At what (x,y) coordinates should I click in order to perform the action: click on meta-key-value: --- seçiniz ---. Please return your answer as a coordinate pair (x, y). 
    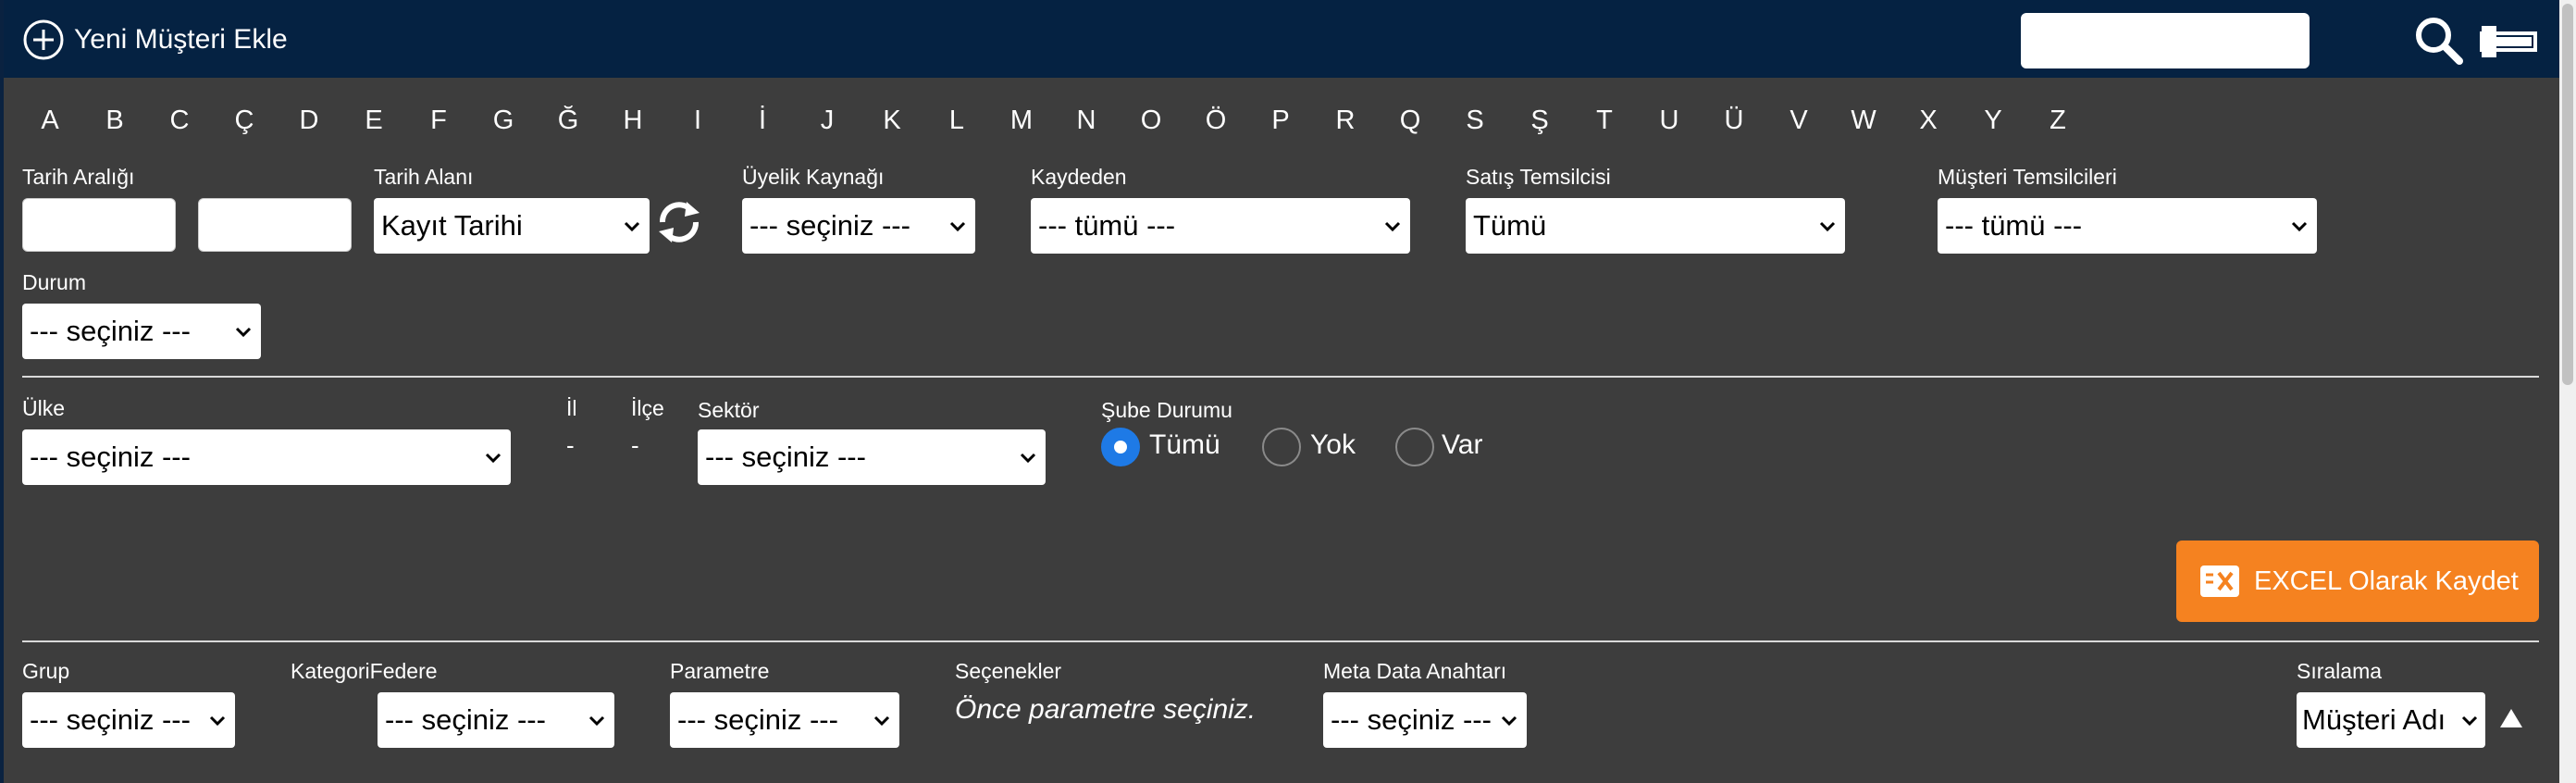
    Looking at the image, I should click on (1412, 719).